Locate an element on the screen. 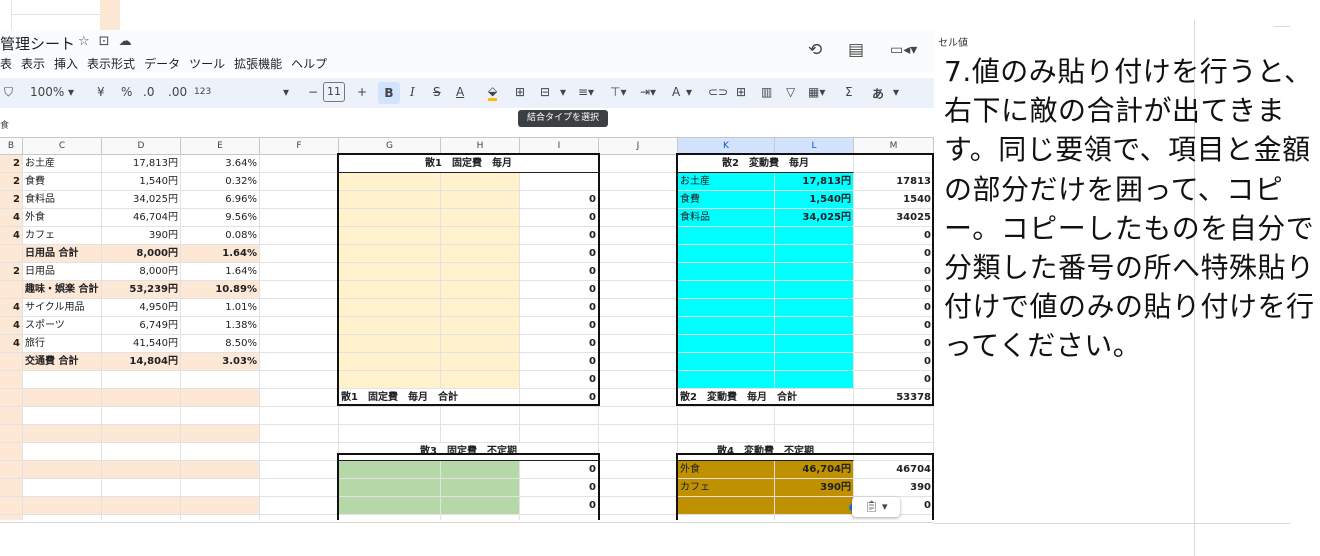 The image size is (1320, 556). item-name-cell: カフェ is located at coordinates (62, 236).